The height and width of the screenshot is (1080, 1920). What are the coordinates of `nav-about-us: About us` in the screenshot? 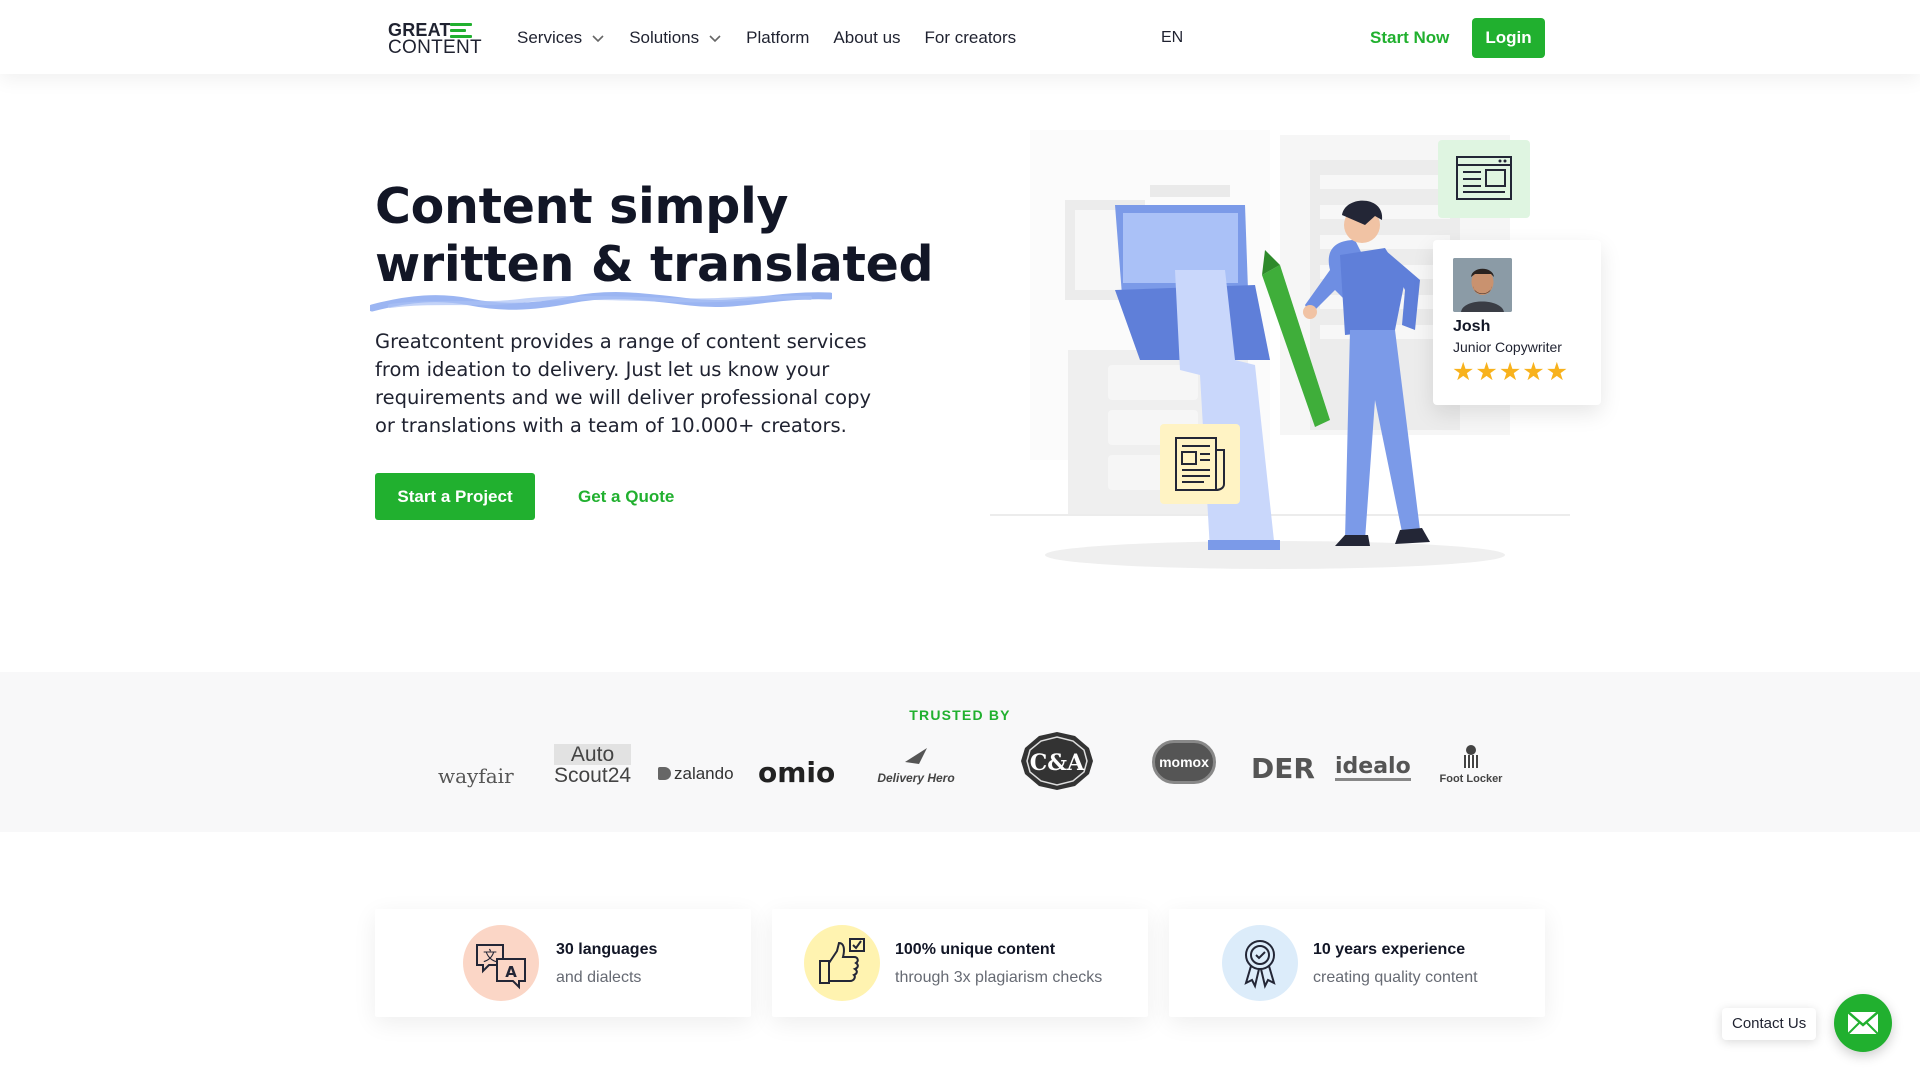 It's located at (866, 38).